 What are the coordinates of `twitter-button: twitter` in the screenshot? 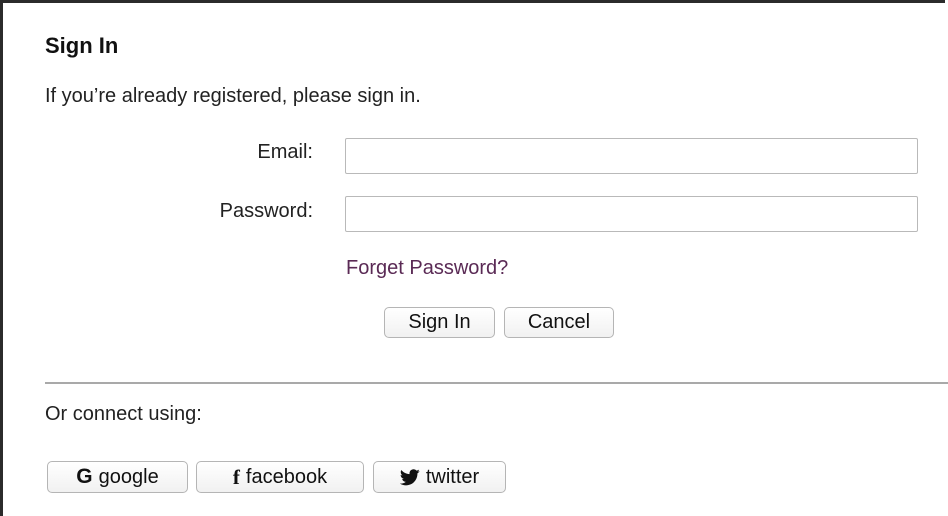 It's located at (439, 477).